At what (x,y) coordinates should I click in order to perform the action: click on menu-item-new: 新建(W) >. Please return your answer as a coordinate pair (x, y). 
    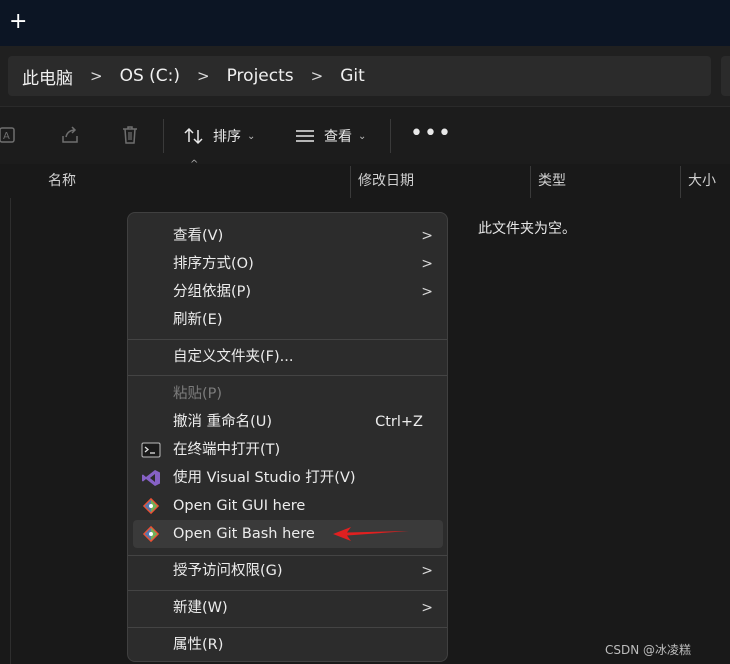
    Looking at the image, I should click on (288, 608).